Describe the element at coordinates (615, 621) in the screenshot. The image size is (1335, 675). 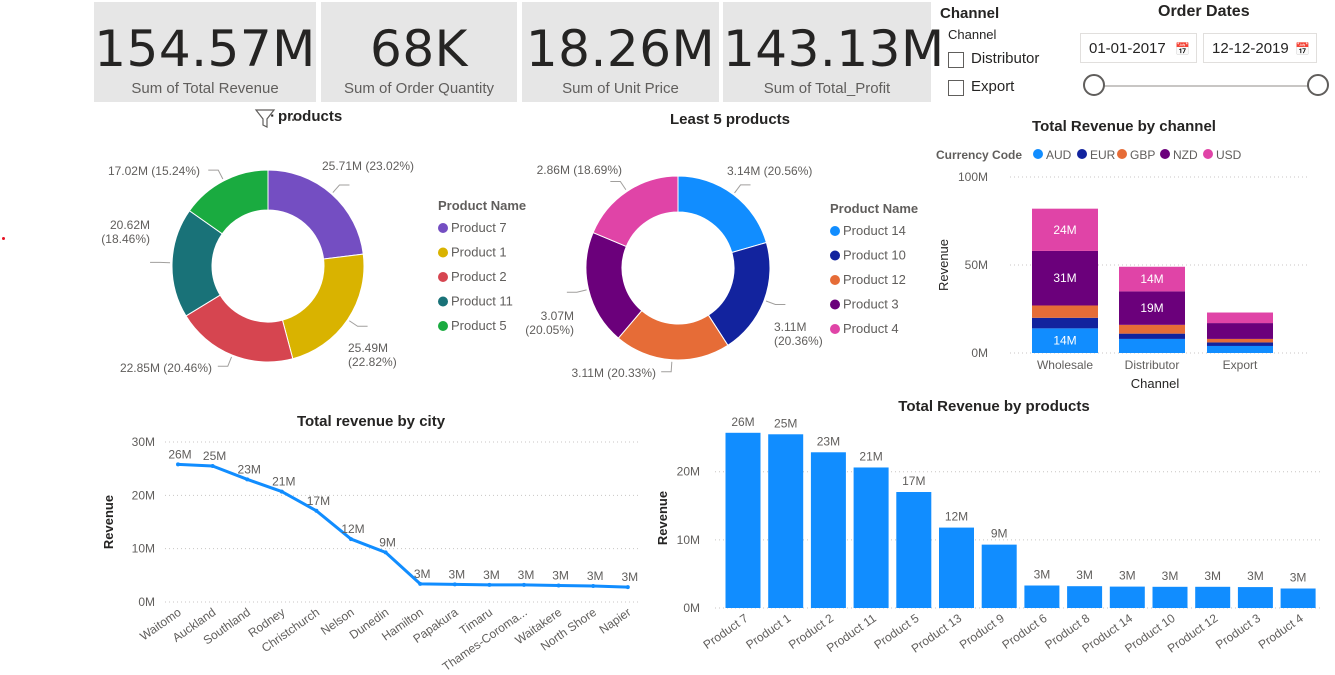
I see `x-tick-label: Napier` at that location.